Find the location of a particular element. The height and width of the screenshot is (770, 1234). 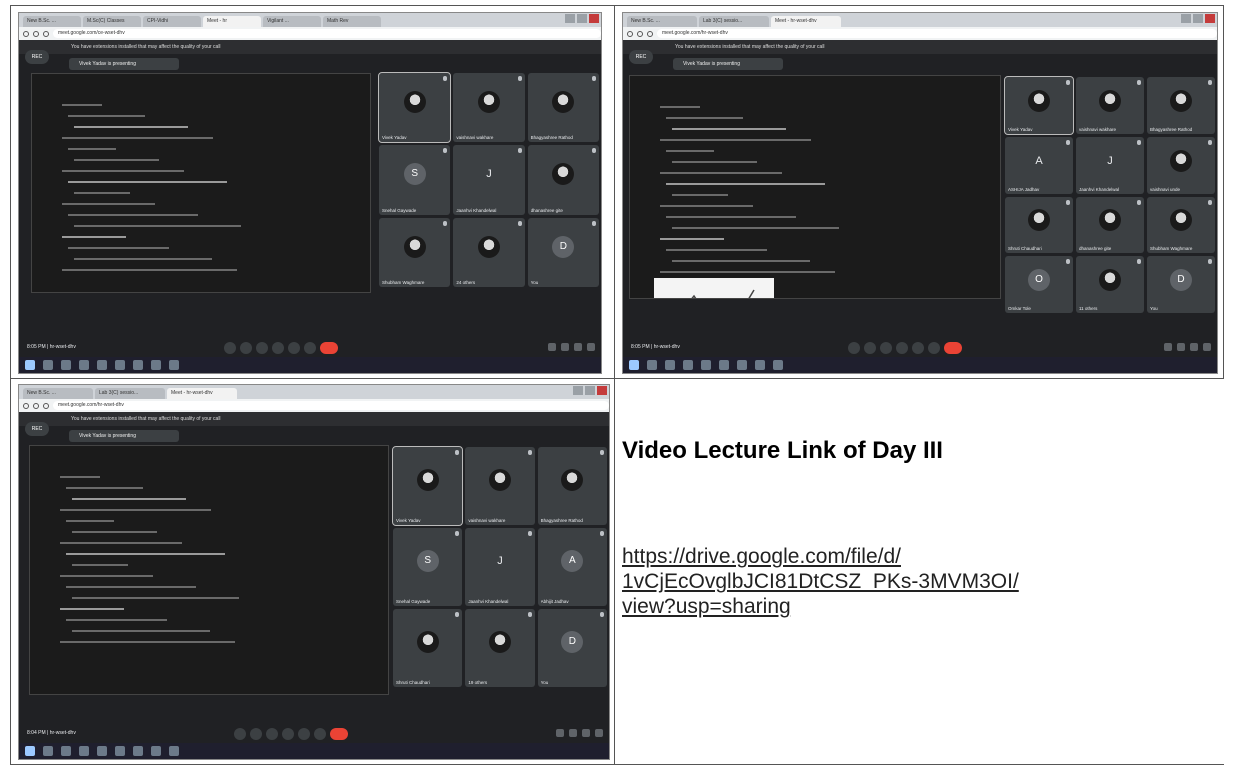

browser-tab: CPI-Vidhi is located at coordinates (172, 21).